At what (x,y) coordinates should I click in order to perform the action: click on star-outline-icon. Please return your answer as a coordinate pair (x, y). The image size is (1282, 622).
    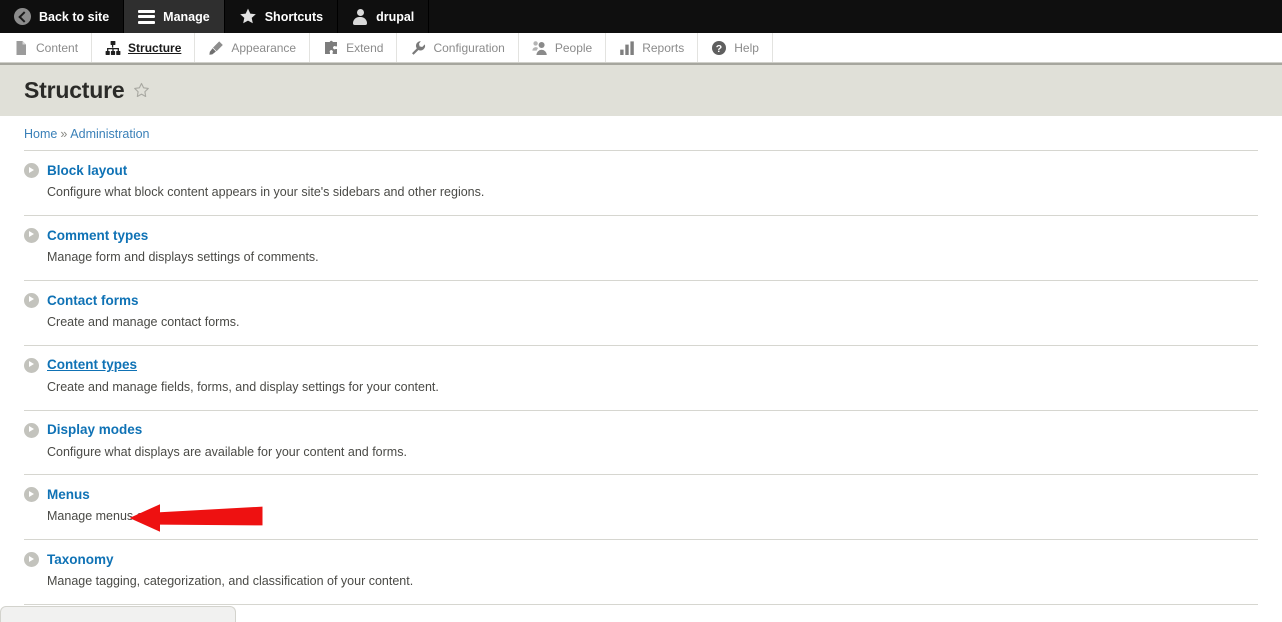
    Looking at the image, I should click on (141, 90).